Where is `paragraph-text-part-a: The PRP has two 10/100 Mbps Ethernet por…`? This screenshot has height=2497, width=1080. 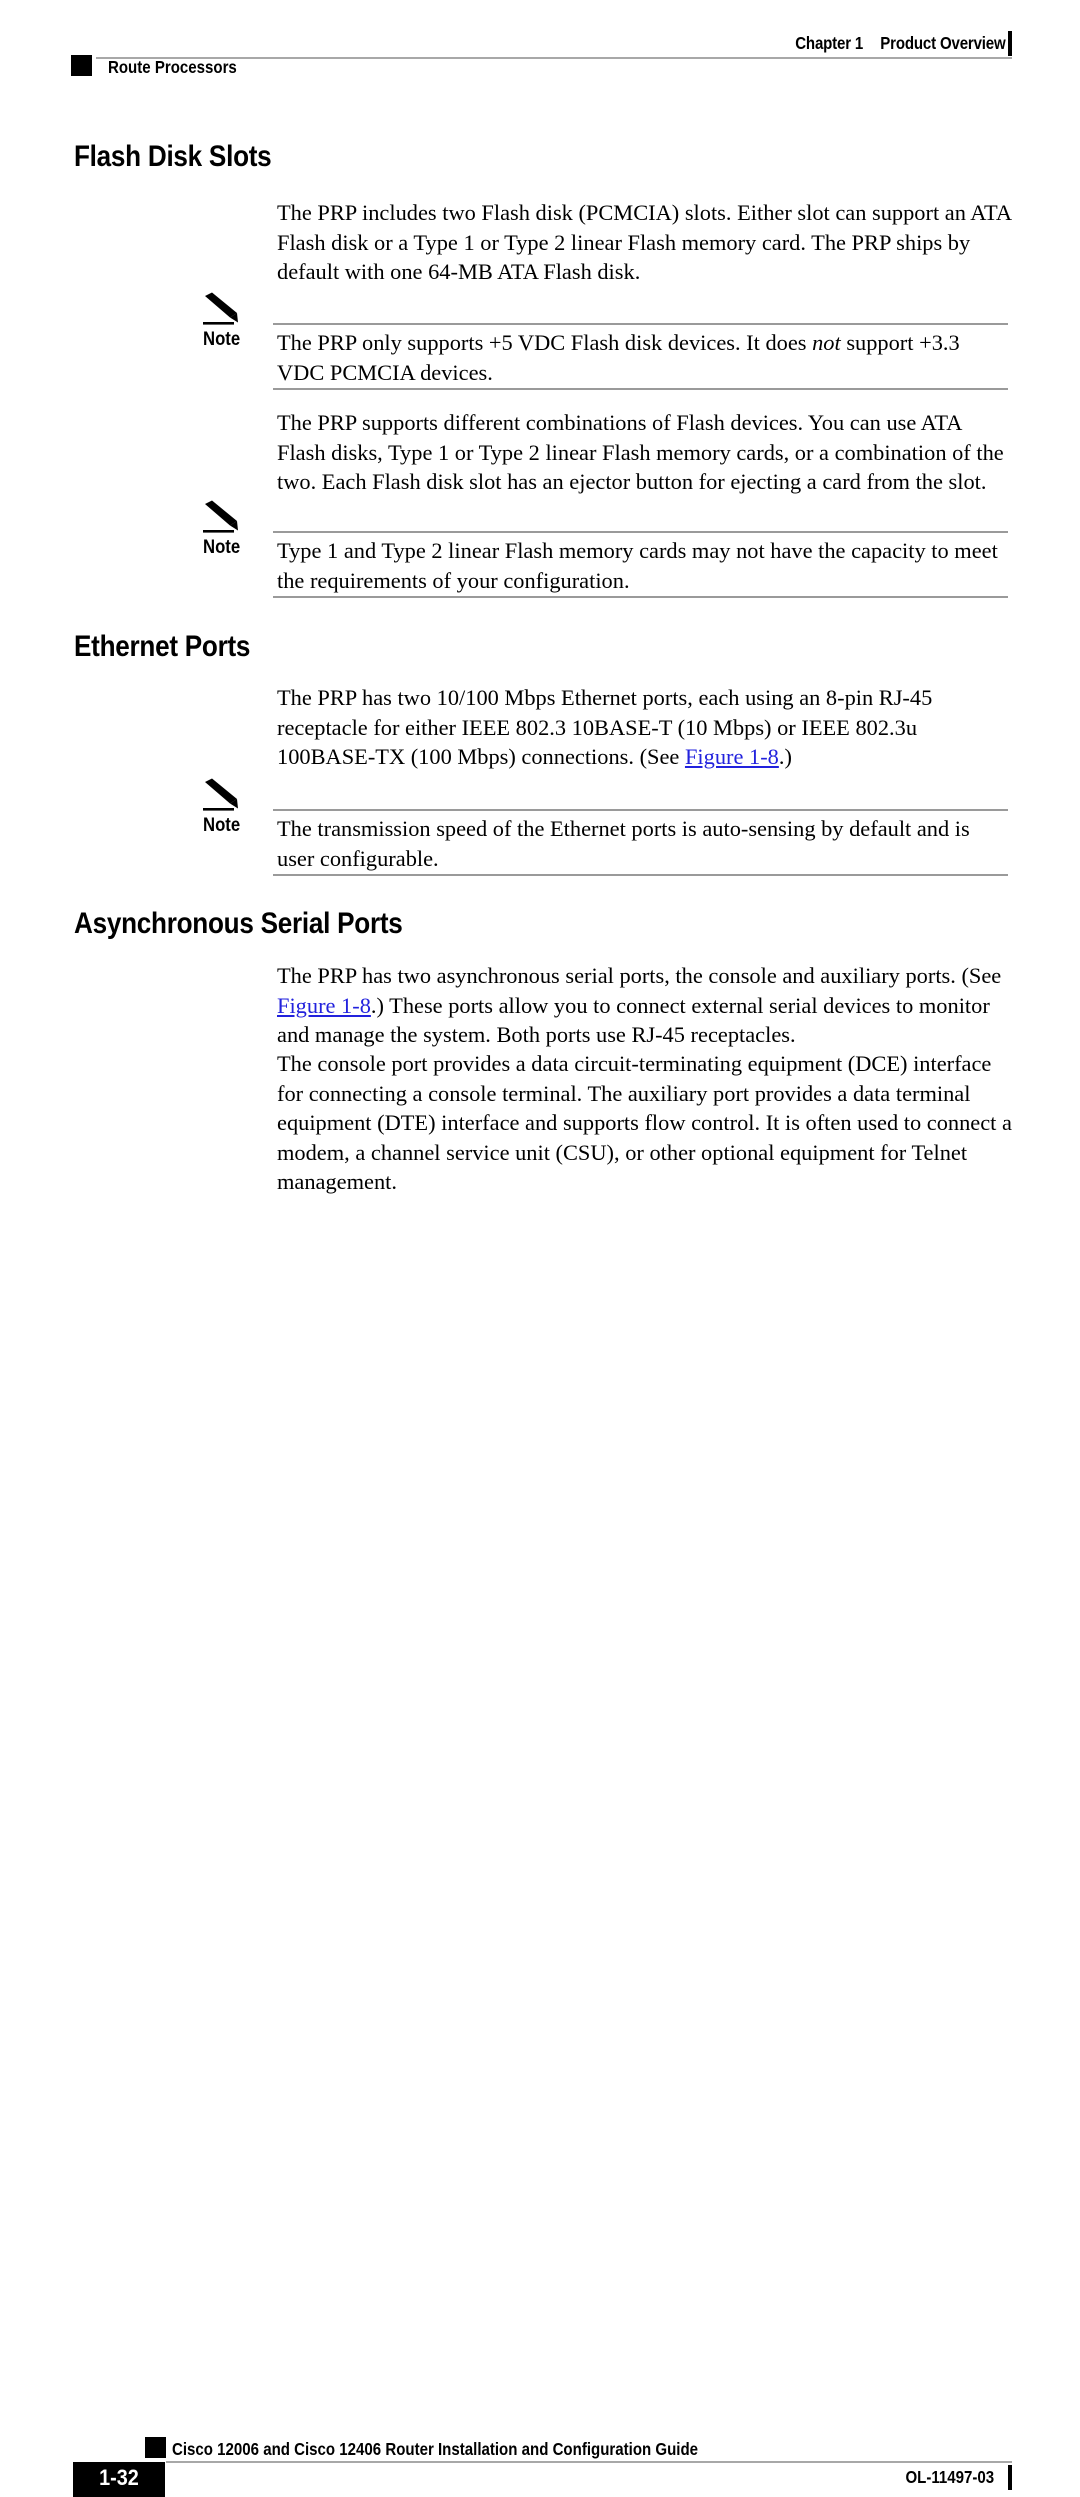
paragraph-text-part-a: The PRP has two 10/100 Mbps Ethernet por… is located at coordinates (605, 727).